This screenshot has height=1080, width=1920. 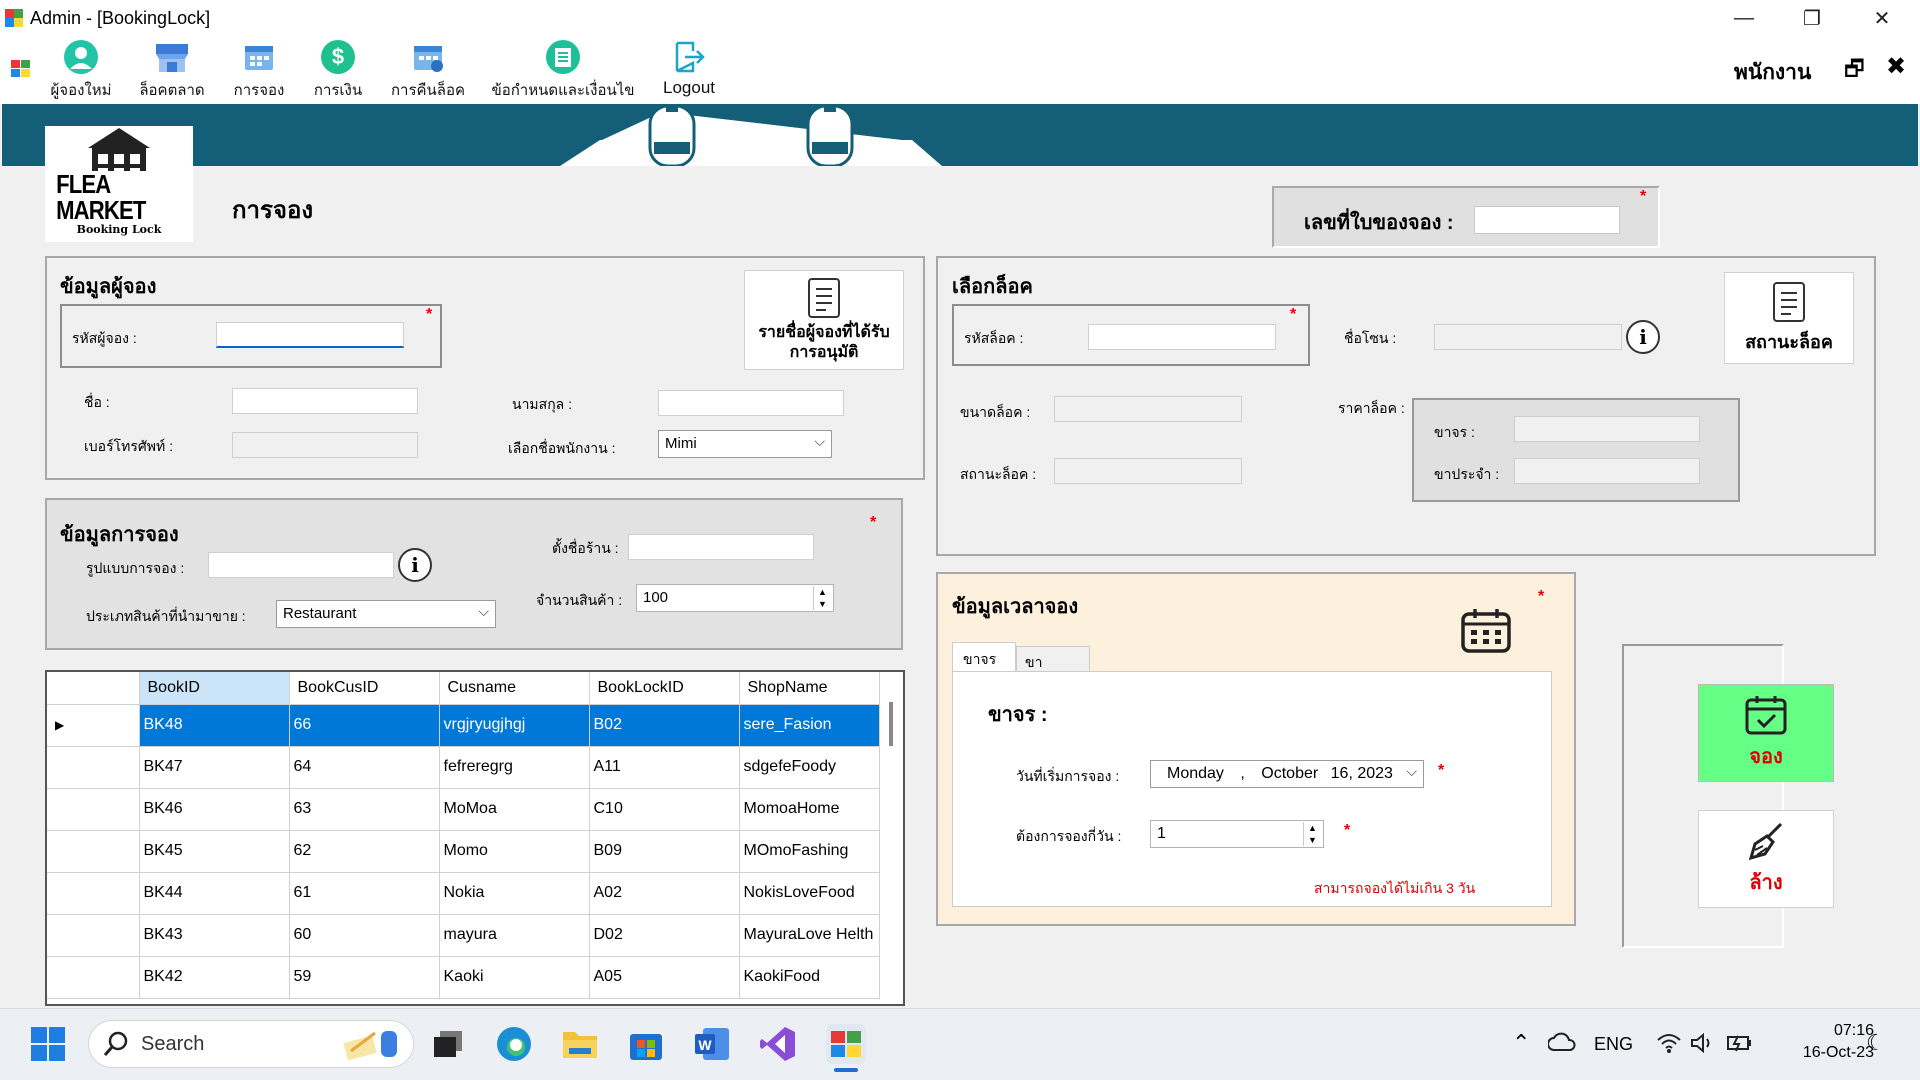 I want to click on phone-input, so click(x=325, y=445).